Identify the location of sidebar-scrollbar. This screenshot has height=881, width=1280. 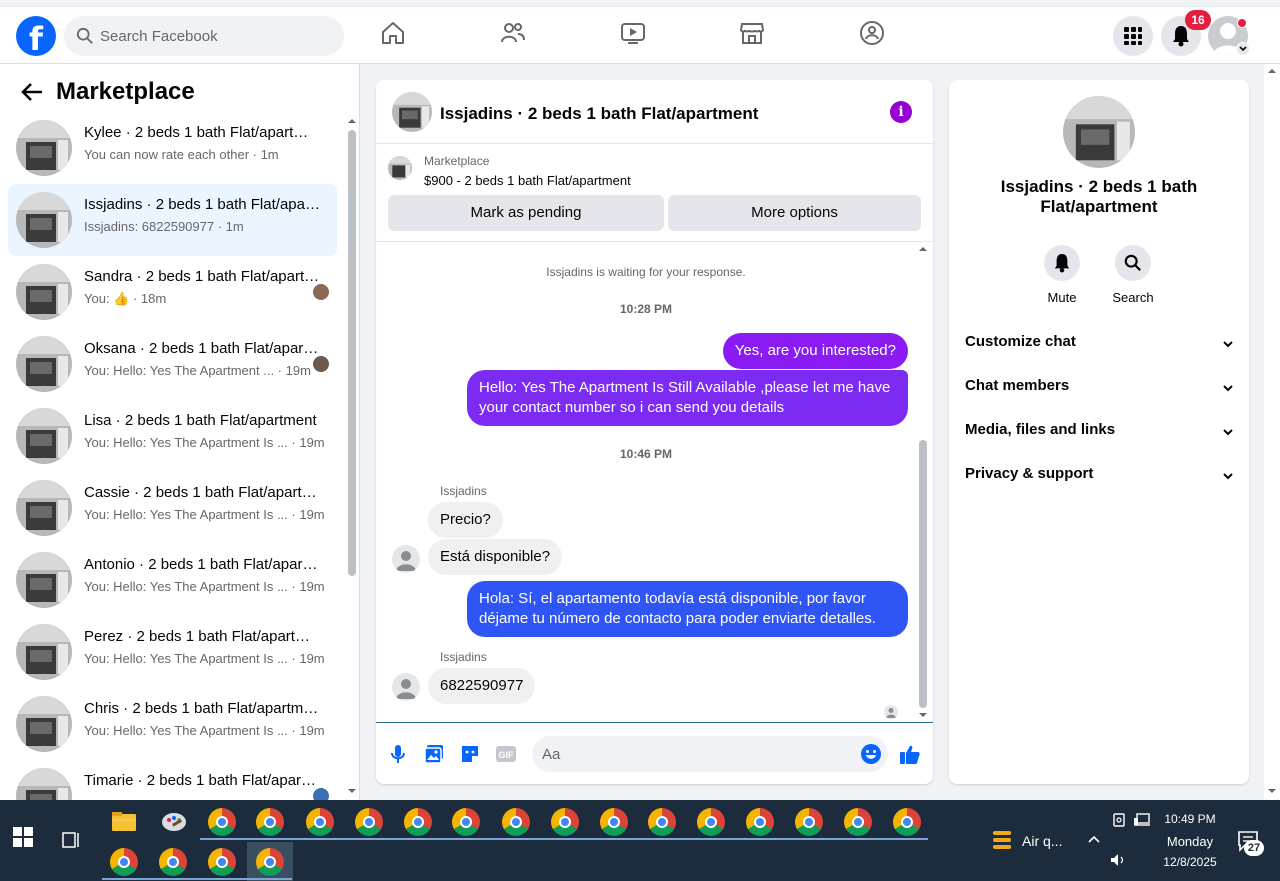
(352, 458).